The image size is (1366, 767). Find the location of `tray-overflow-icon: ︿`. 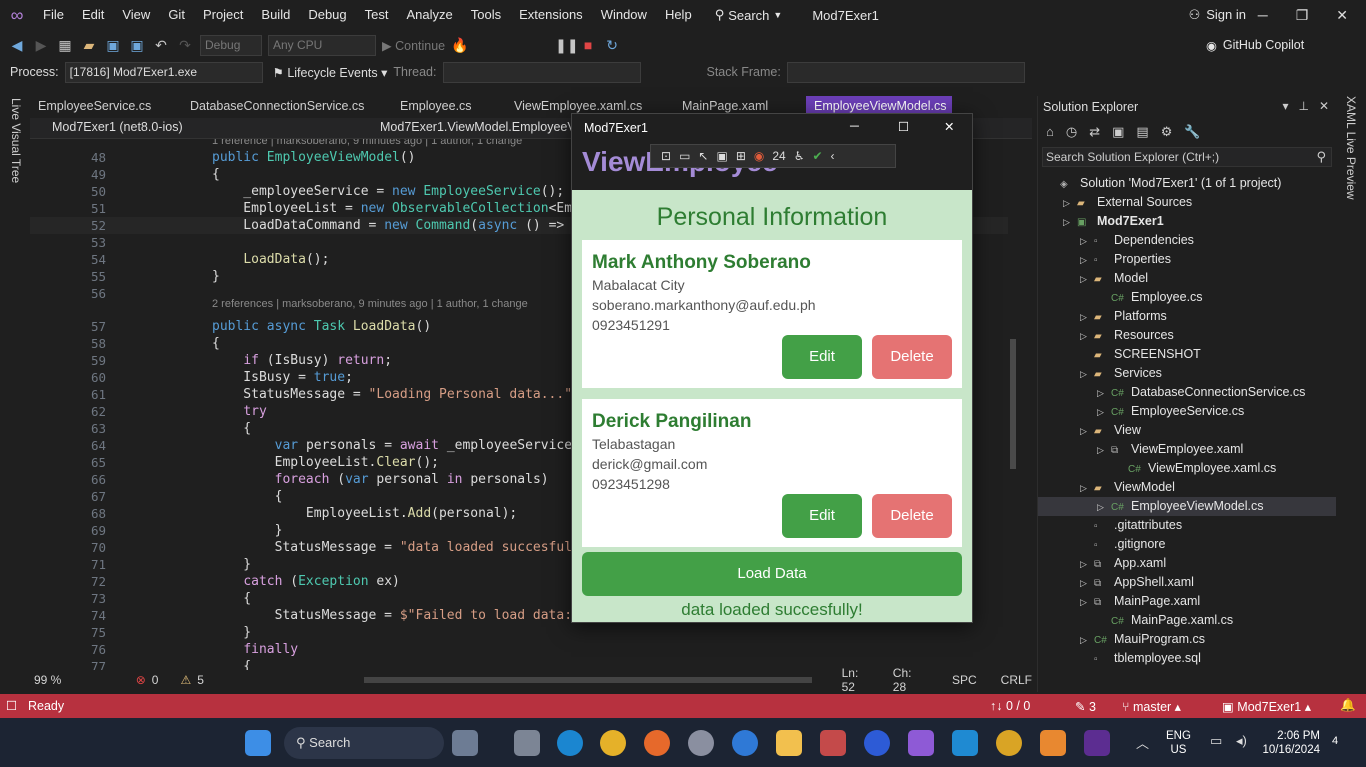

tray-overflow-icon: ︿ is located at coordinates (1142, 742).